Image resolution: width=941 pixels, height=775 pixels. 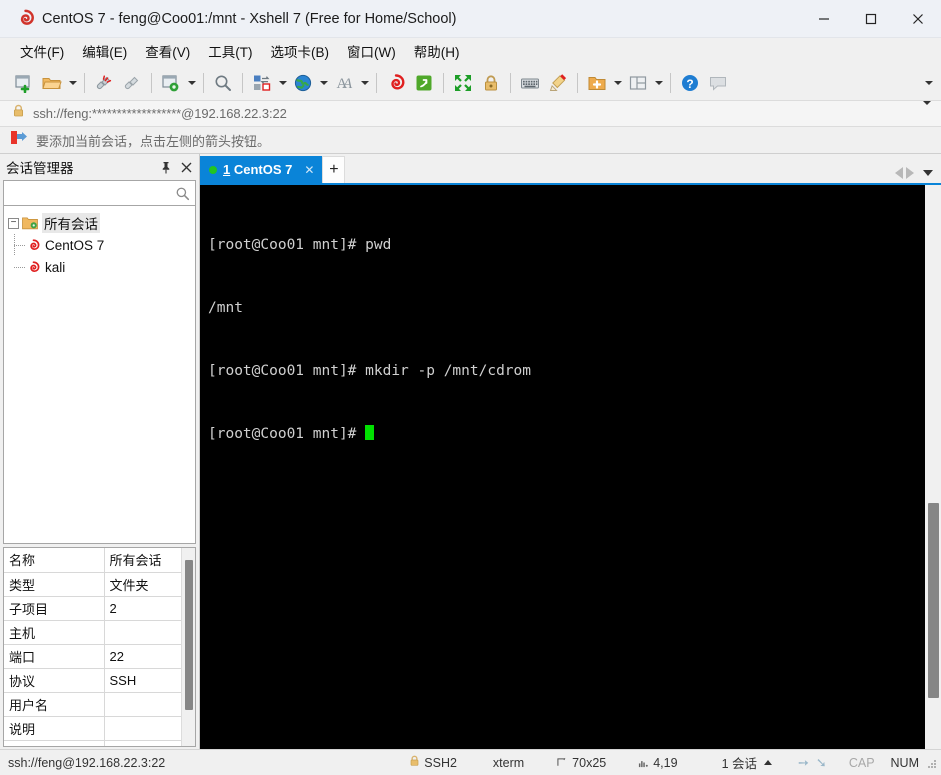 What do you see at coordinates (225, 308) in the screenshot?
I see `terminal-line: /mnt` at bounding box center [225, 308].